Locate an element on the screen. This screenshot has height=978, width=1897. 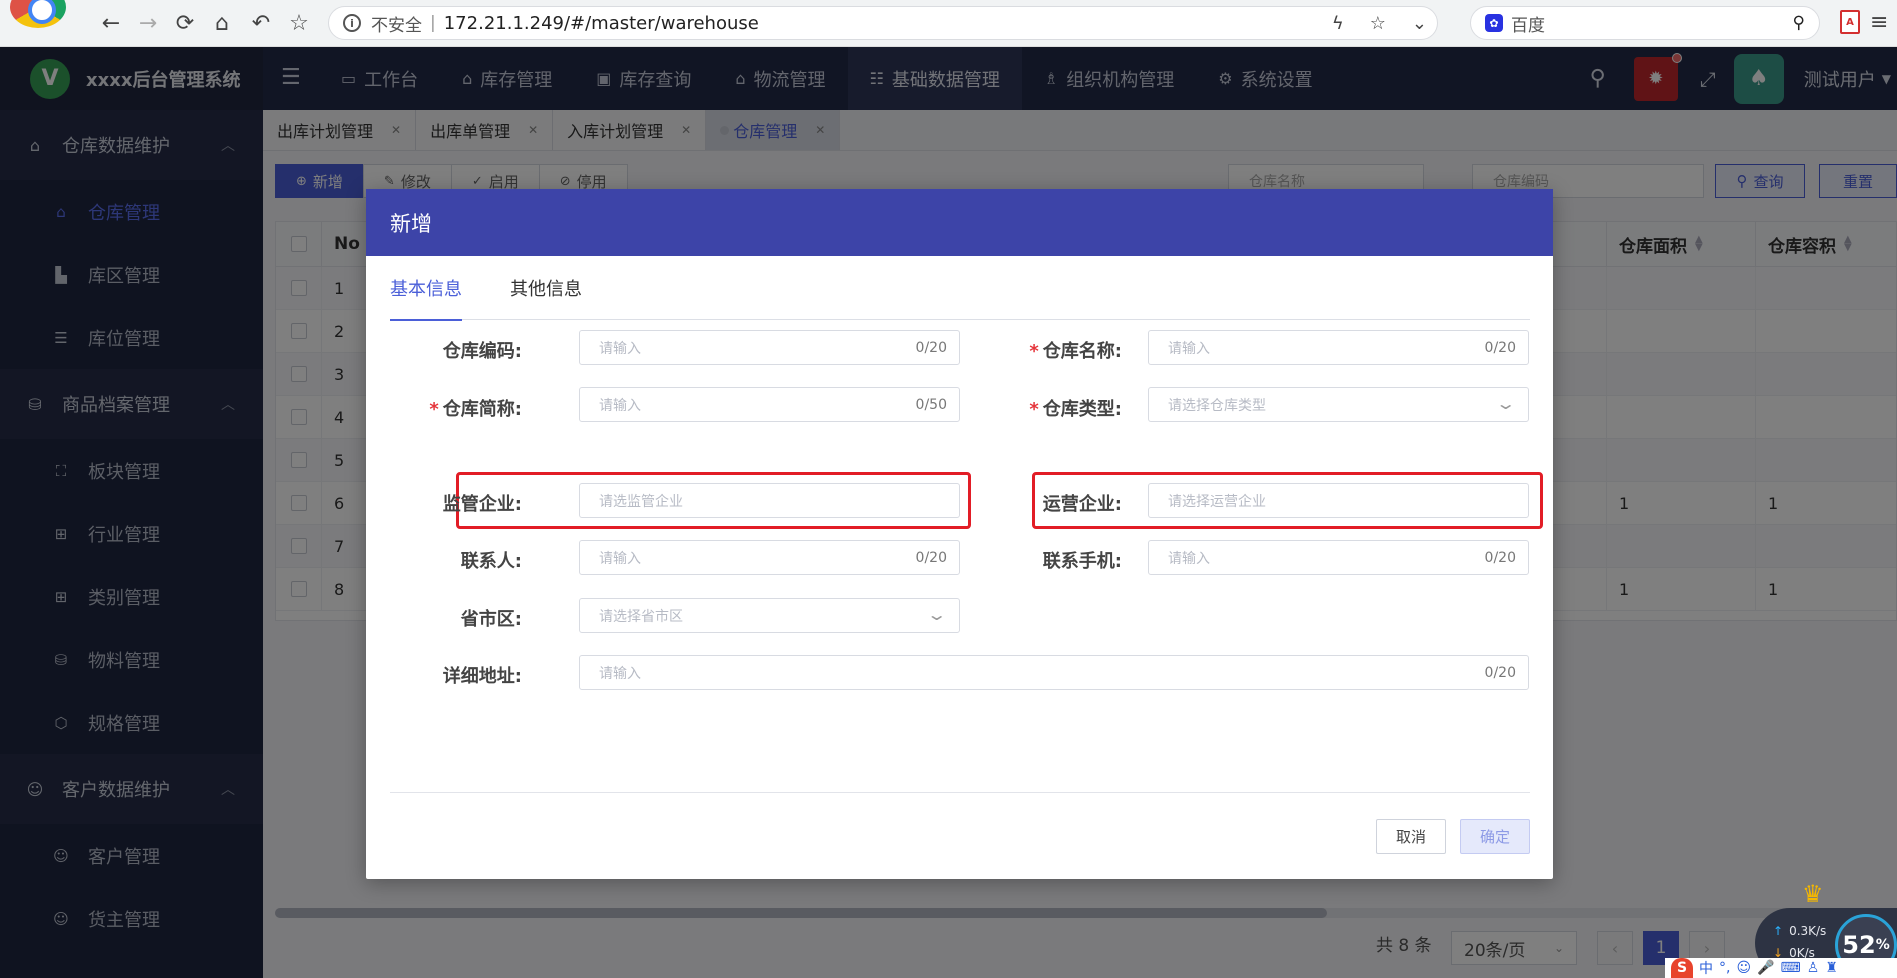
keyboard-icon: ⌨ is located at coordinates (1791, 968).